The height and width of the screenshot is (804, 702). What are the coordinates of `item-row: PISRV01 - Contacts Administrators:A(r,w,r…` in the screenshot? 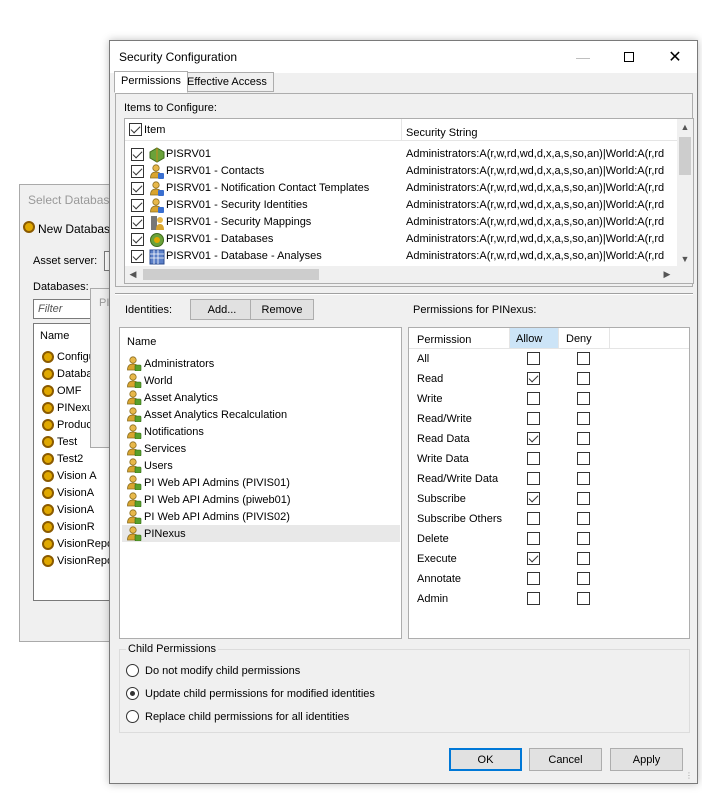 It's located at (403, 171).